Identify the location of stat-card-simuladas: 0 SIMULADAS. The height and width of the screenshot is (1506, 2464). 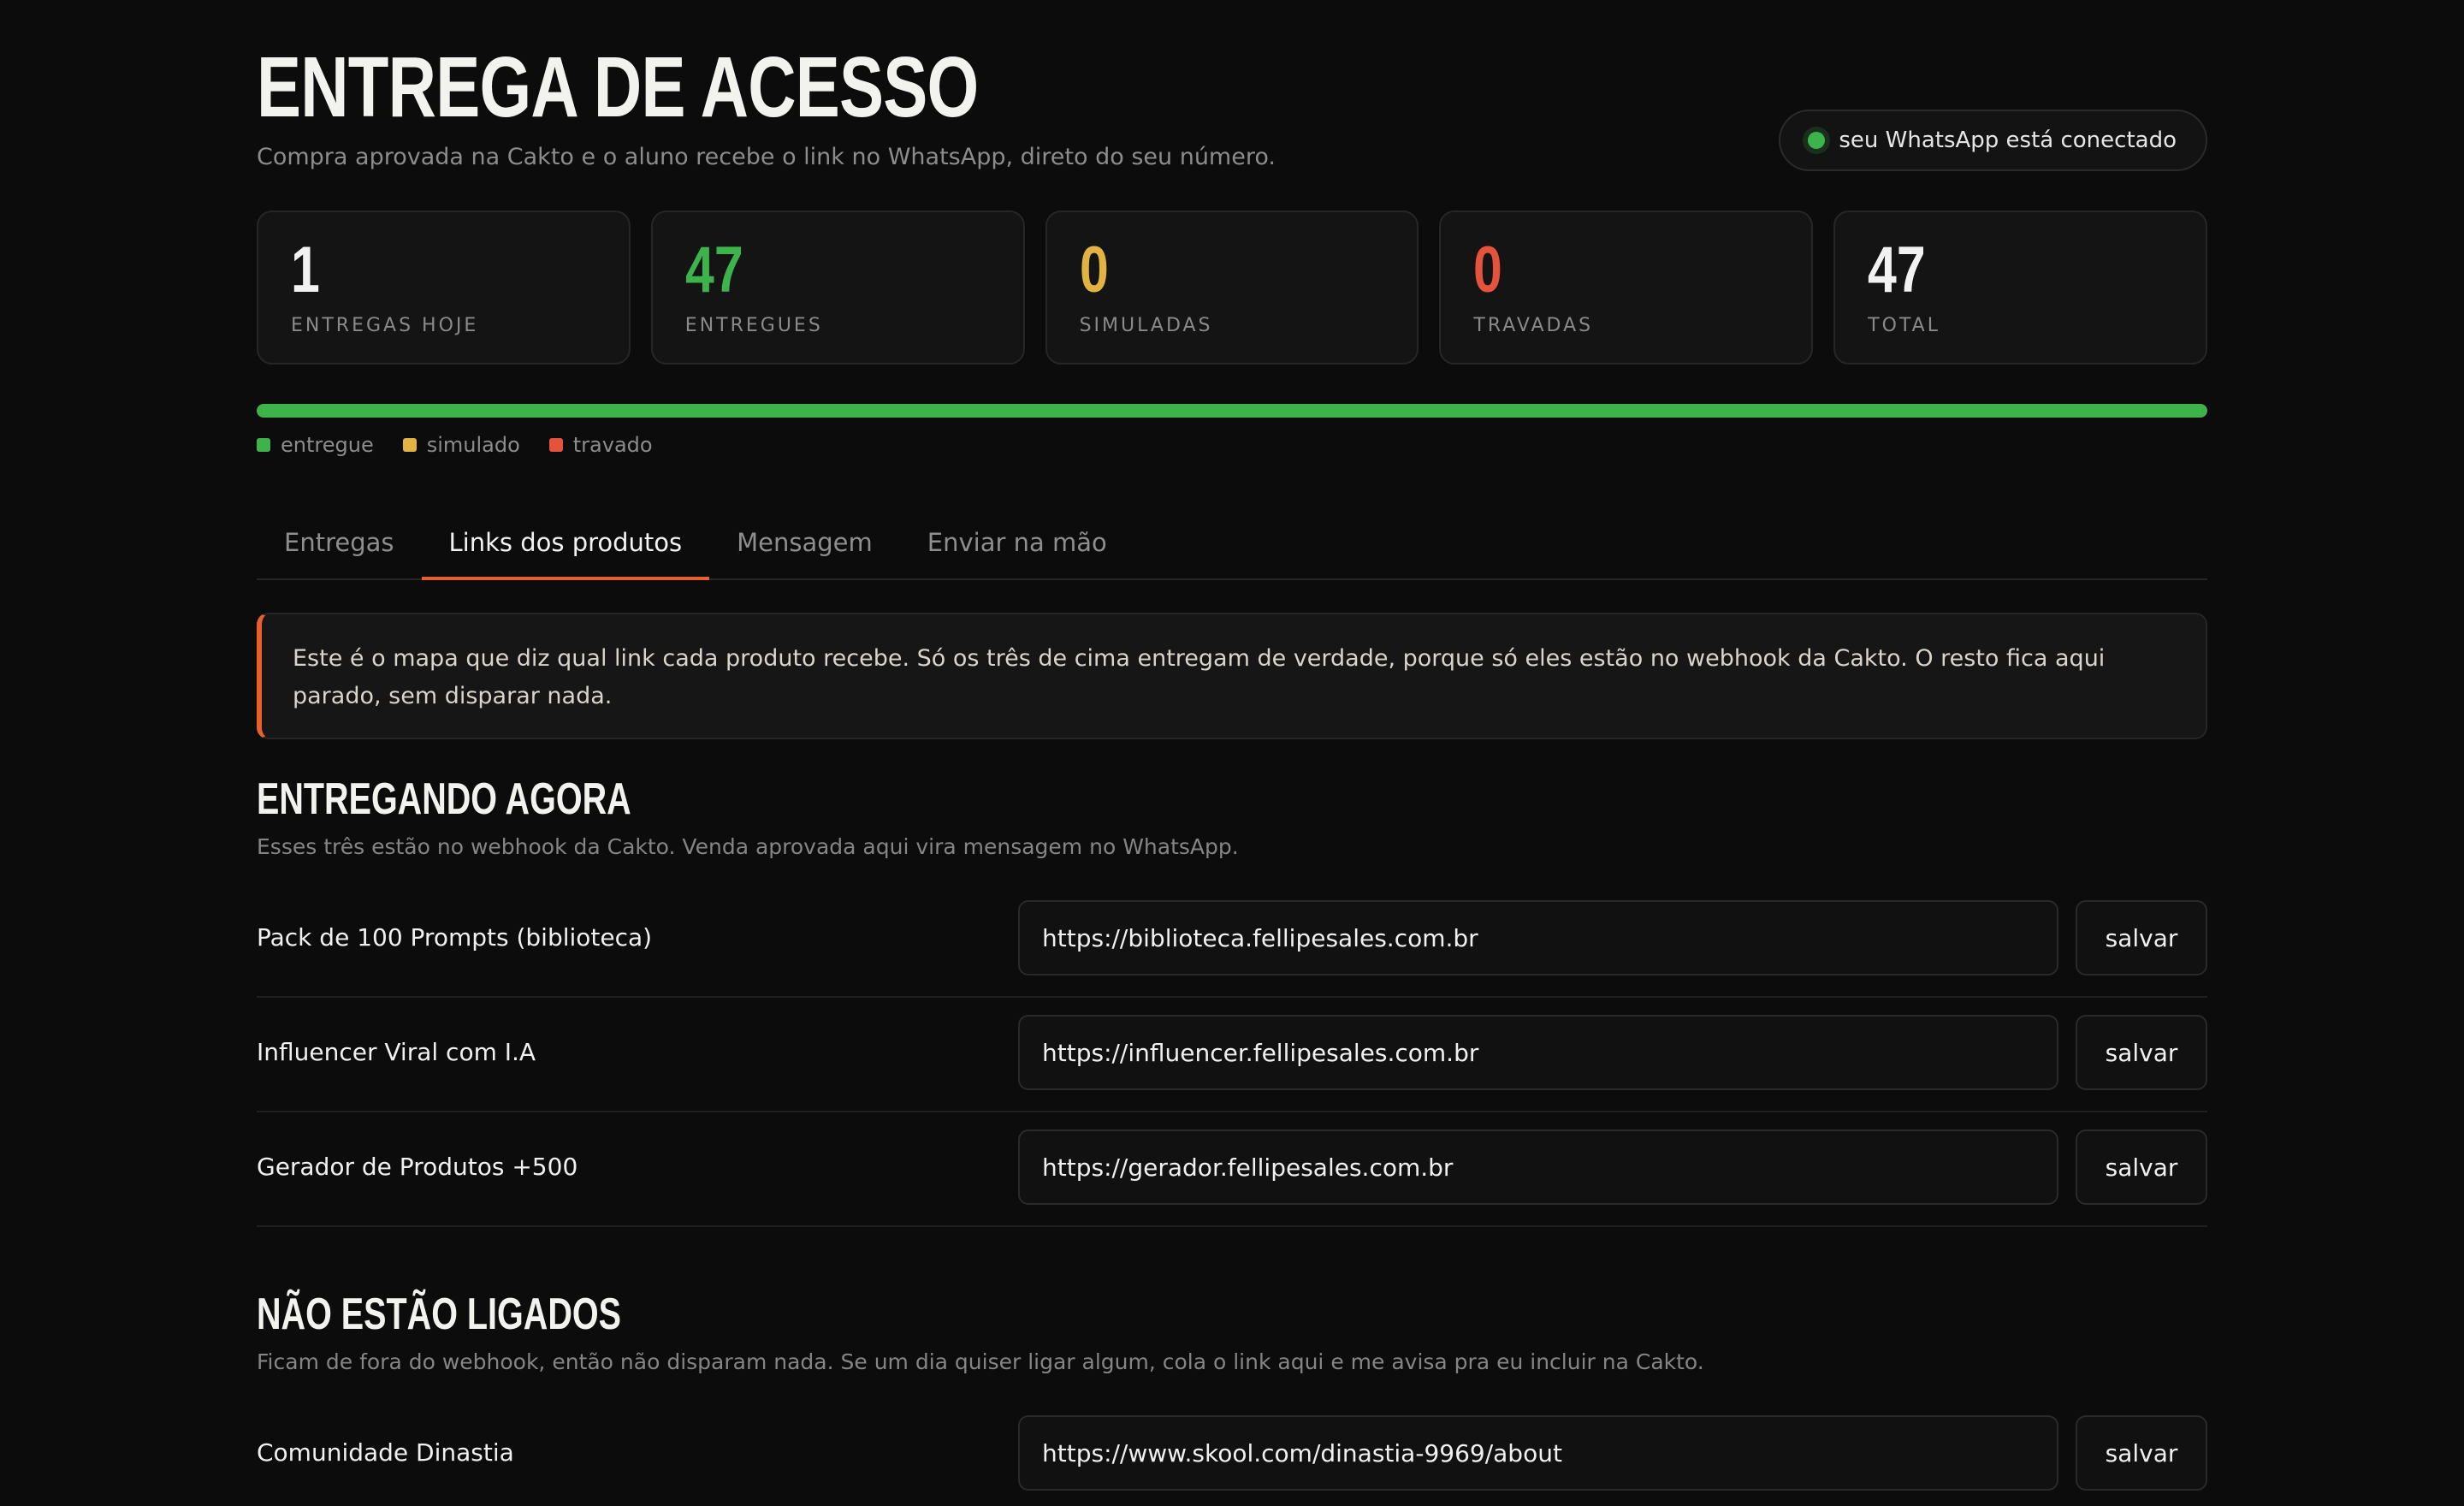
(1232, 287).